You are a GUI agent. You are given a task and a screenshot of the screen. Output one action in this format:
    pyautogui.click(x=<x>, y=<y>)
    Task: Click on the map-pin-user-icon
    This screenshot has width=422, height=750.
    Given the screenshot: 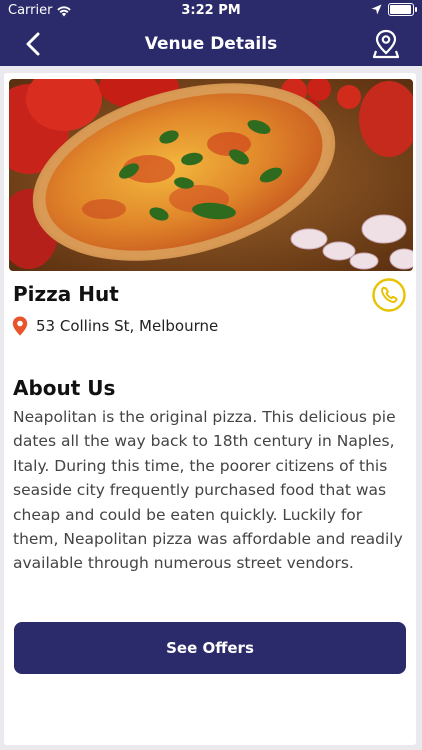 What is the action you would take?
    pyautogui.click(x=386, y=44)
    